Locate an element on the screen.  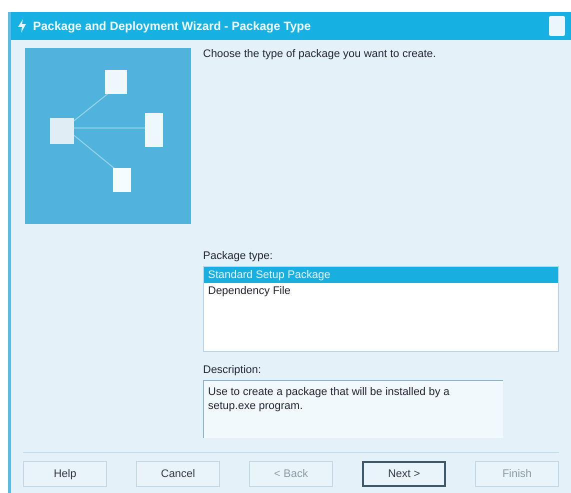
description-label: Description: is located at coordinates (232, 370).